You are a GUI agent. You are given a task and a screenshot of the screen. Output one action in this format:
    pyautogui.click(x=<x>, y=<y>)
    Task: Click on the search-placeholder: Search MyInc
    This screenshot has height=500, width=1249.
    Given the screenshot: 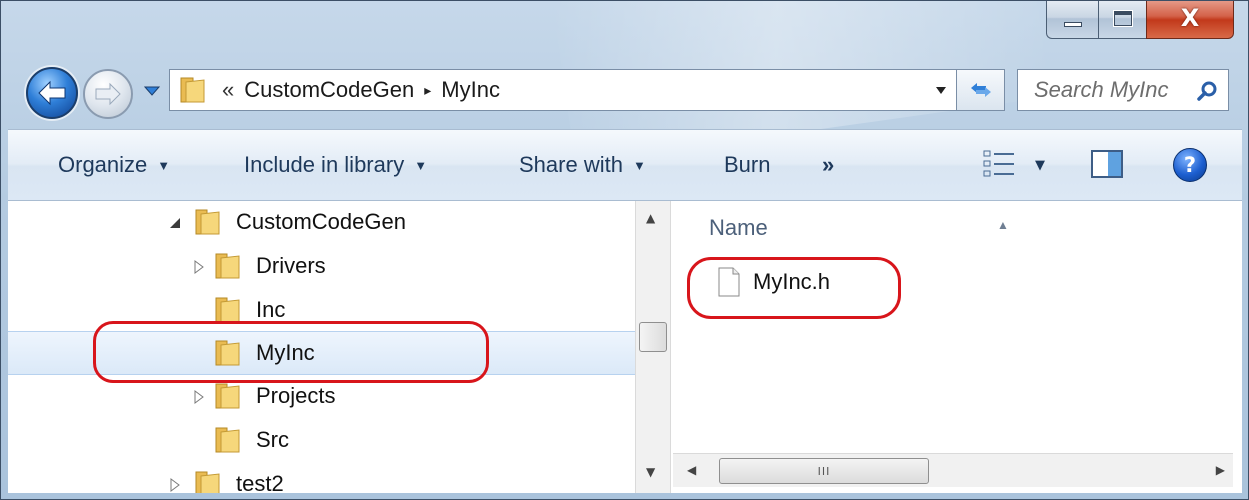 What is the action you would take?
    pyautogui.click(x=1101, y=89)
    